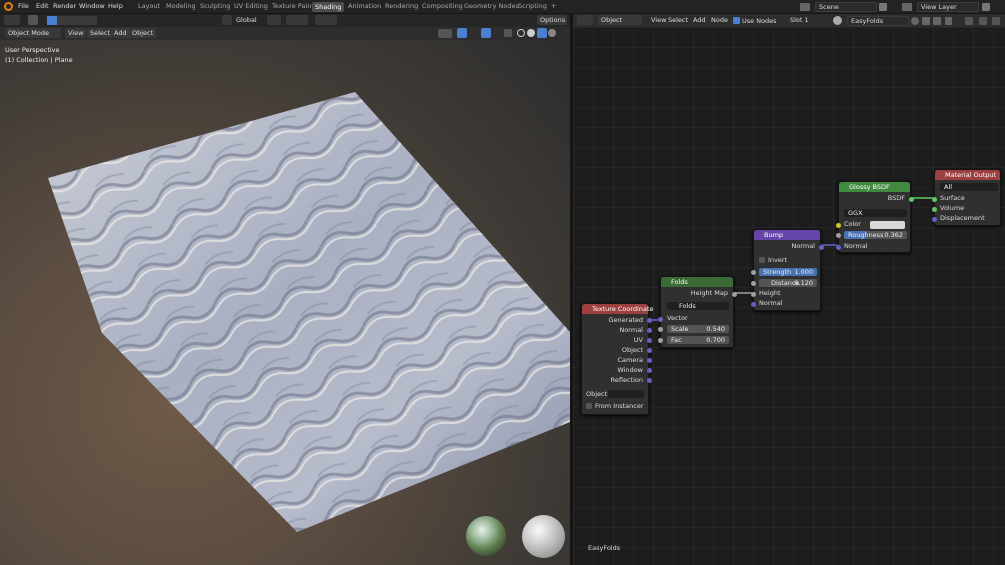 The image size is (1005, 565). Describe the element at coordinates (983, 21) in the screenshot. I see `snap-node-icon` at that location.